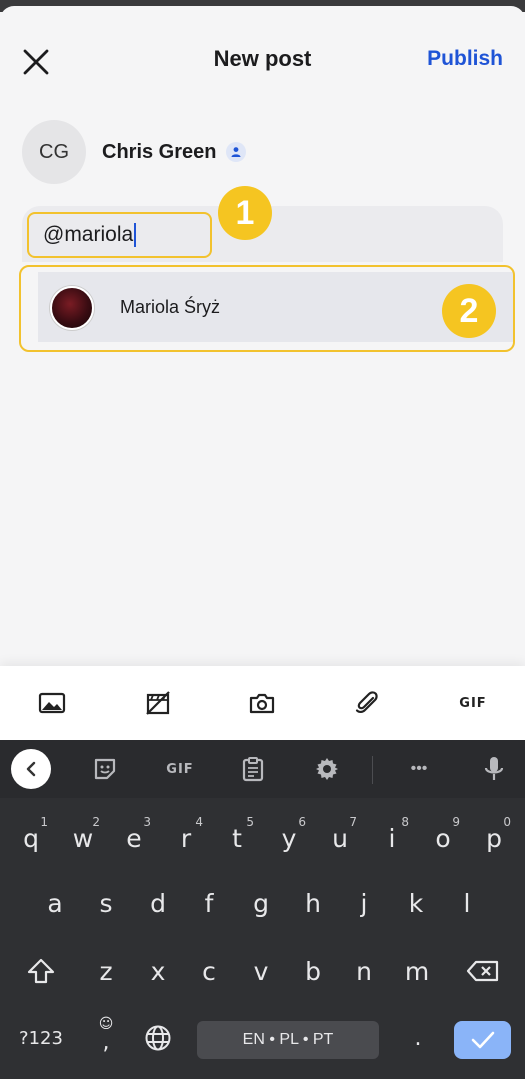 The image size is (525, 1079). I want to click on mention-text: @mariola, so click(88, 234).